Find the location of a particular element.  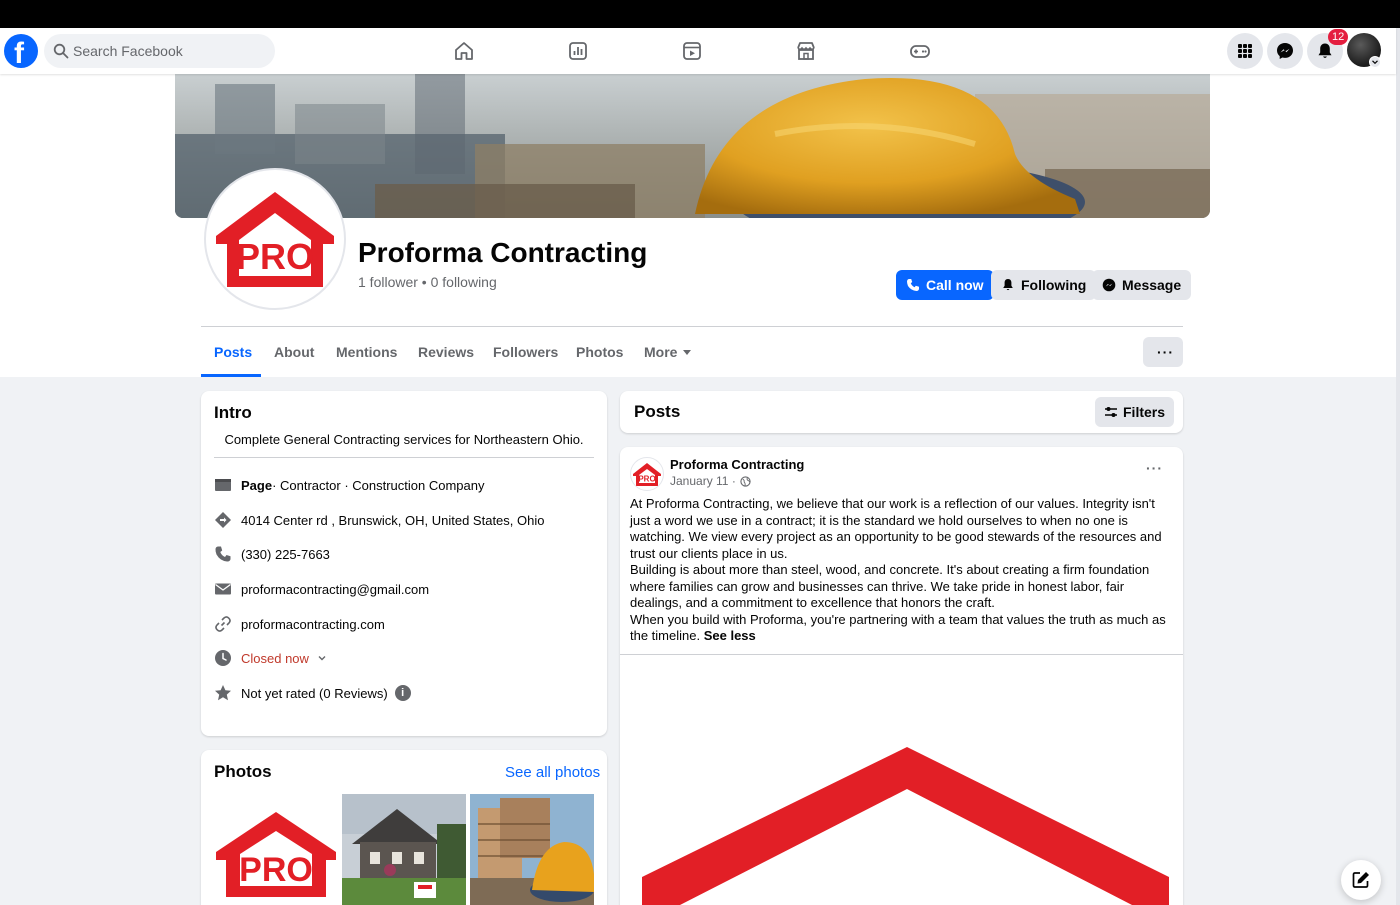

call-now-button: Call now is located at coordinates (945, 285).